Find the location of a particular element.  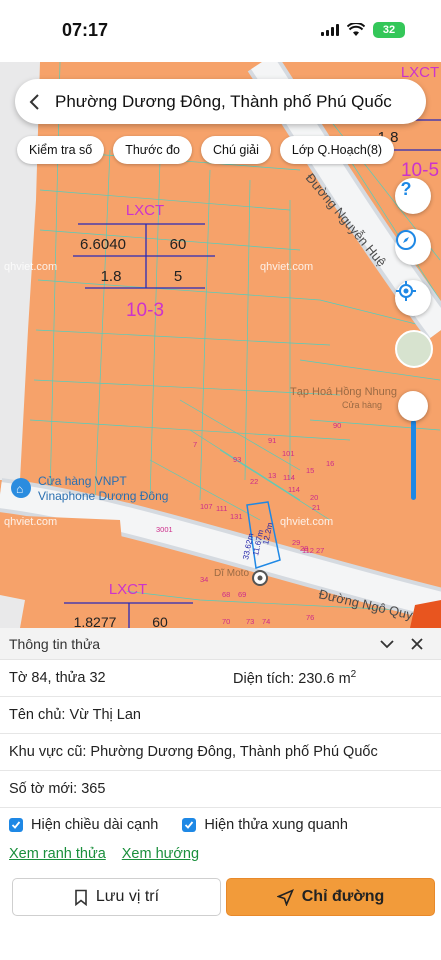

parcel-number: 73 is located at coordinates (250, 621).